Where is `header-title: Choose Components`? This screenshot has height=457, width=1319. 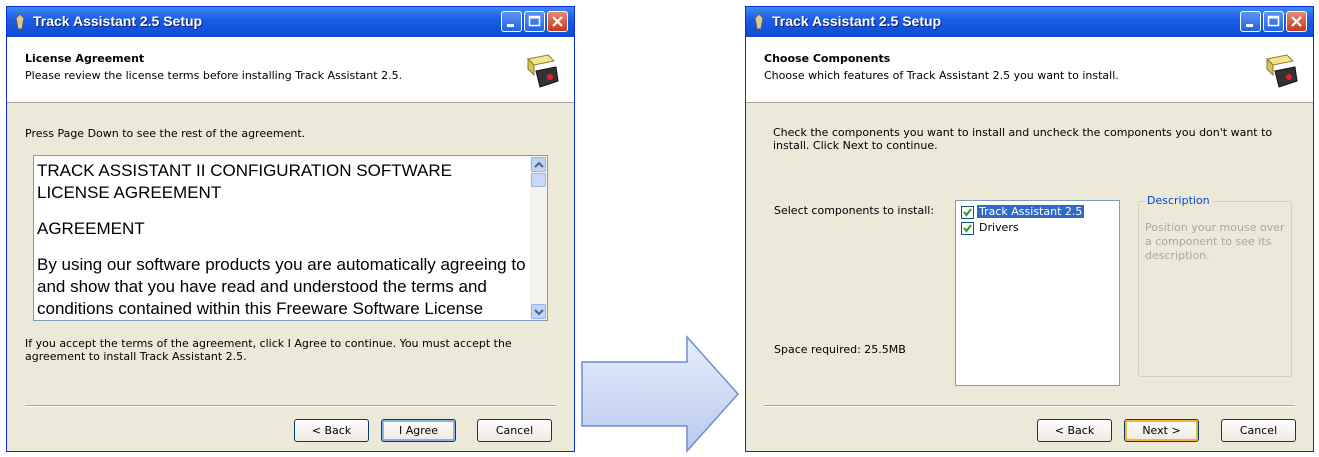 header-title: Choose Components is located at coordinates (827, 58).